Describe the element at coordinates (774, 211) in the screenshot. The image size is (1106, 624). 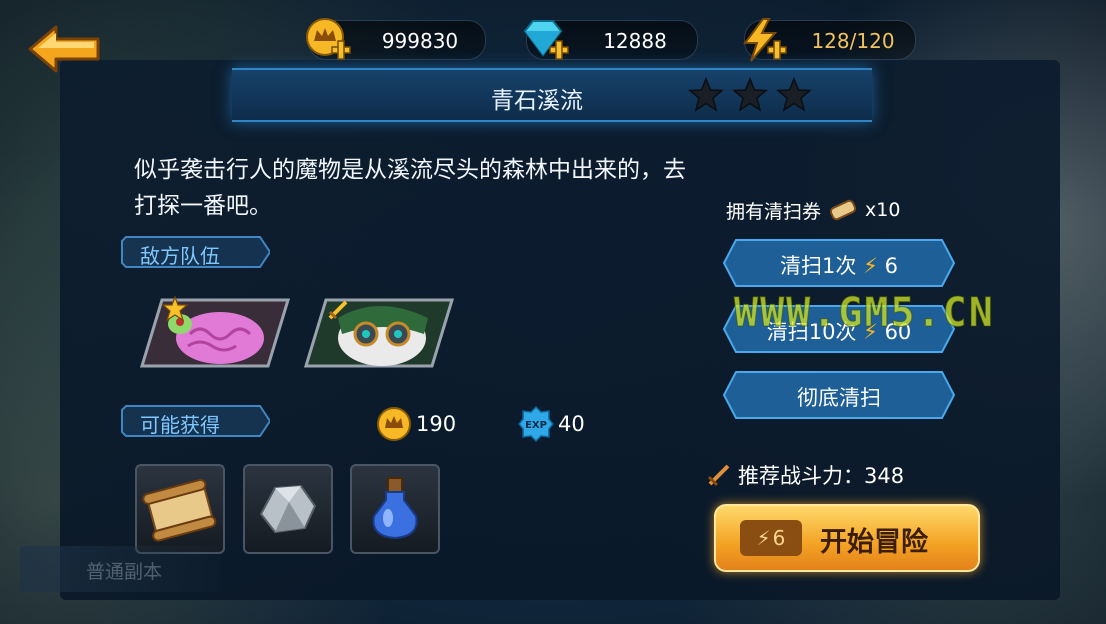
I see `sweep-ticket-label: 拥有清扫券` at that location.